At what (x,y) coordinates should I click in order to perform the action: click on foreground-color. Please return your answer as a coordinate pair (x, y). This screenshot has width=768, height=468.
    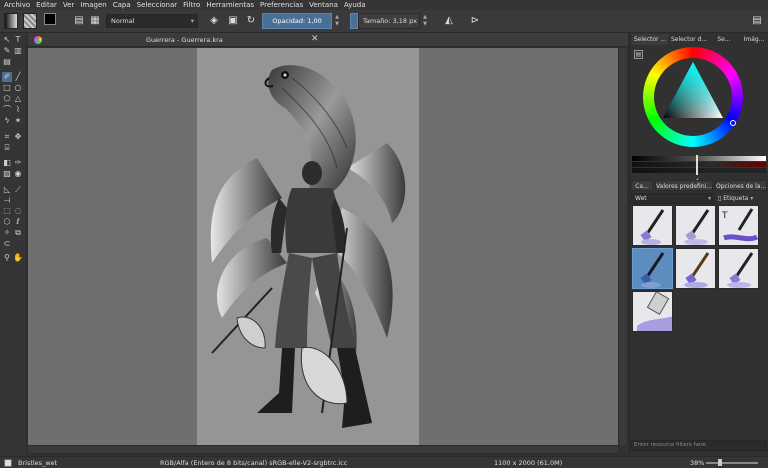
    Looking at the image, I should click on (50, 19).